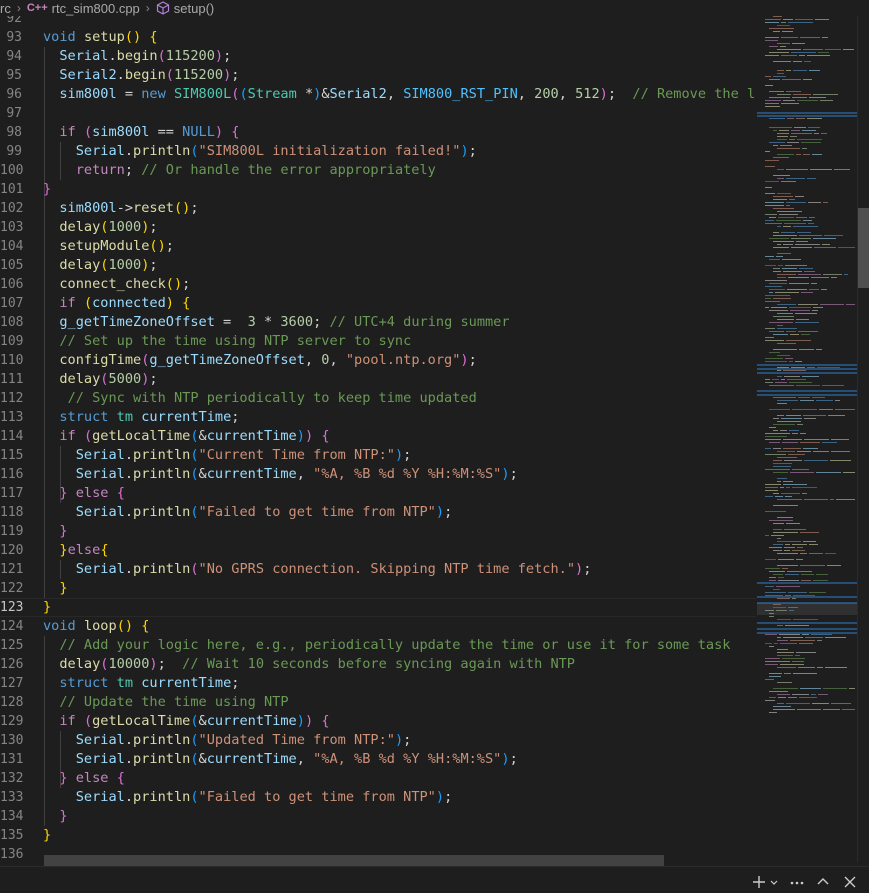  I want to click on code-line: 103 delay(1000);, so click(378, 227).